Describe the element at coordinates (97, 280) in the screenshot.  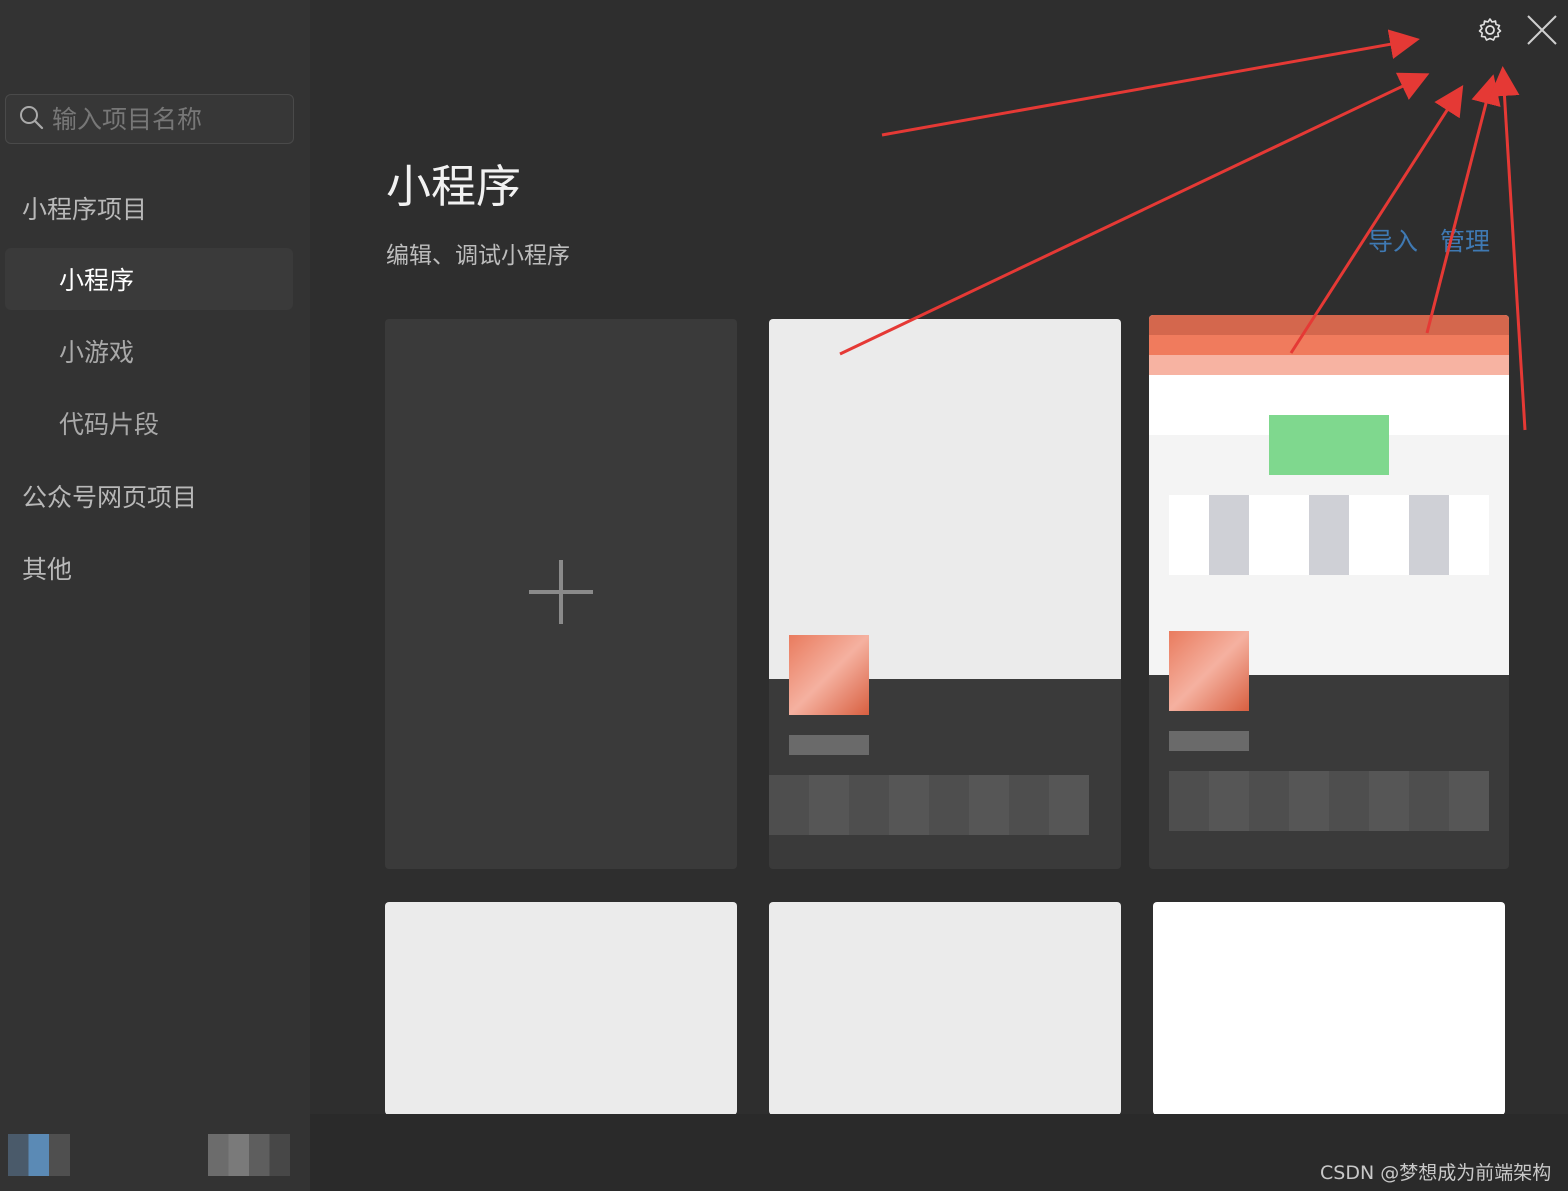
I see `sidebar-item-label: 小程序` at that location.